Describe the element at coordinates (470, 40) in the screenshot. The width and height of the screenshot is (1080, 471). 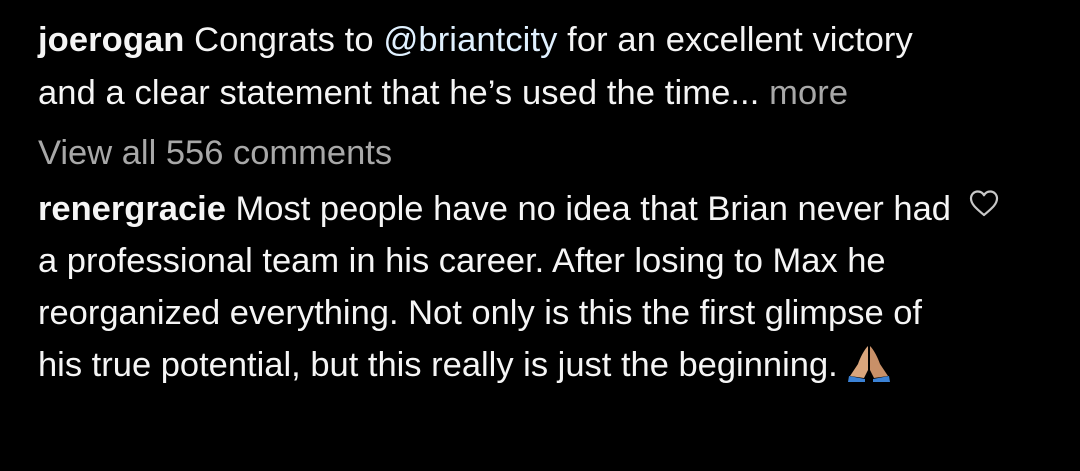
I see `caption-mention-link: @briantcity` at that location.